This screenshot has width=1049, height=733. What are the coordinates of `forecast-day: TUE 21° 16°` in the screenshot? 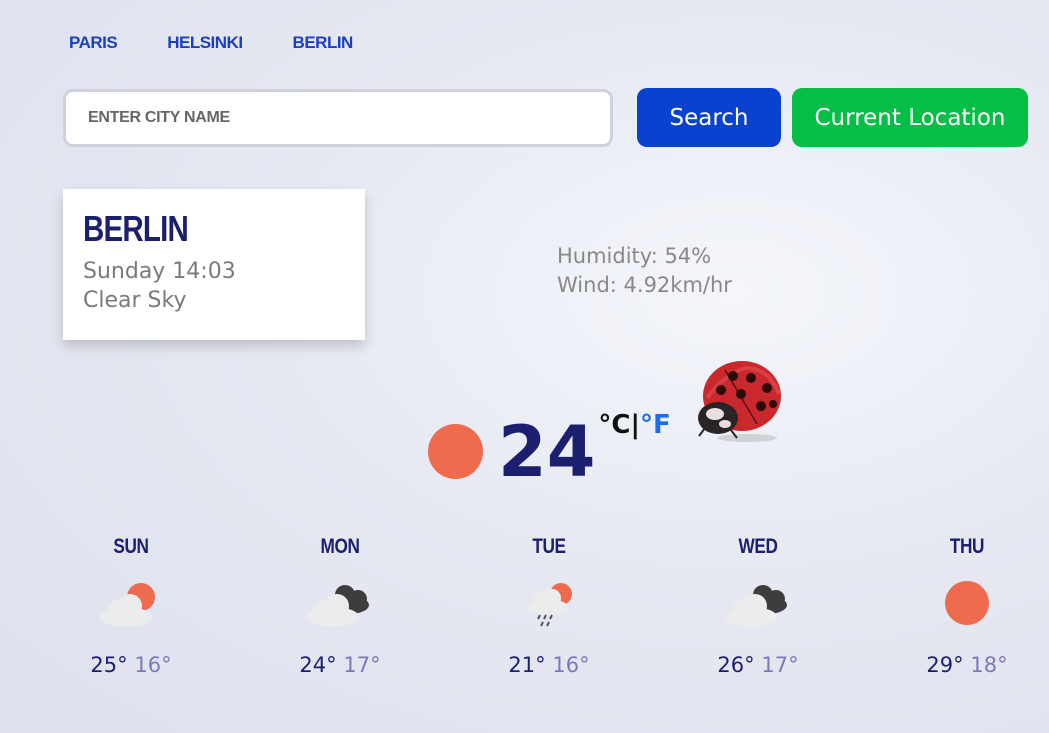 It's located at (549, 606).